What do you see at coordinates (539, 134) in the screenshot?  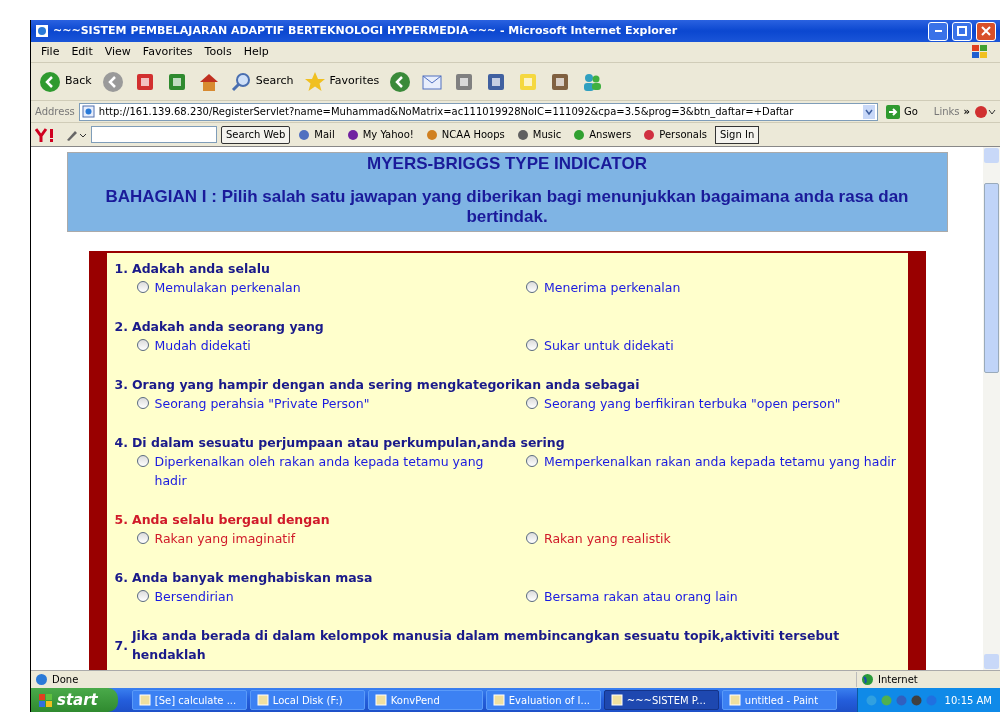 I see `toolbar-link: Music` at bounding box center [539, 134].